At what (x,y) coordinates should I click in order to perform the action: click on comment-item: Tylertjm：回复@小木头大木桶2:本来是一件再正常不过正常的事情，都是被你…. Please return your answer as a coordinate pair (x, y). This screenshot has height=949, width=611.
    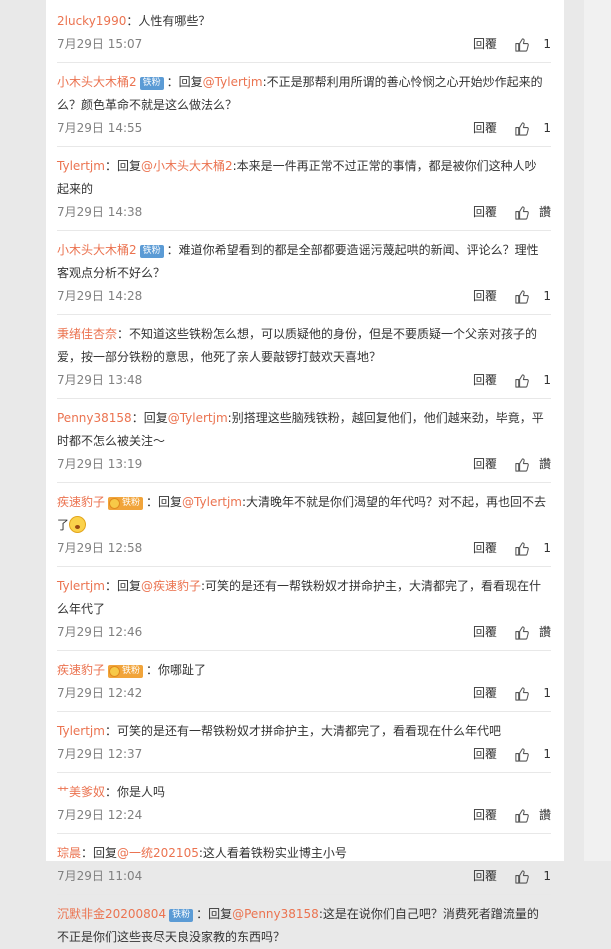
    Looking at the image, I should click on (304, 189).